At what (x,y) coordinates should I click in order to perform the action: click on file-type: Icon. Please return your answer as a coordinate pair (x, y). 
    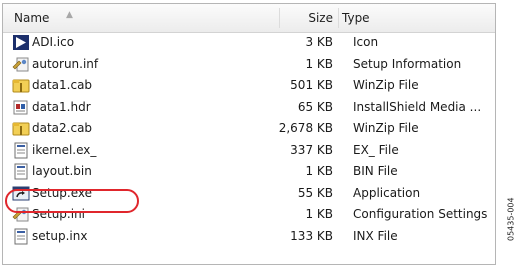
    Looking at the image, I should click on (366, 42).